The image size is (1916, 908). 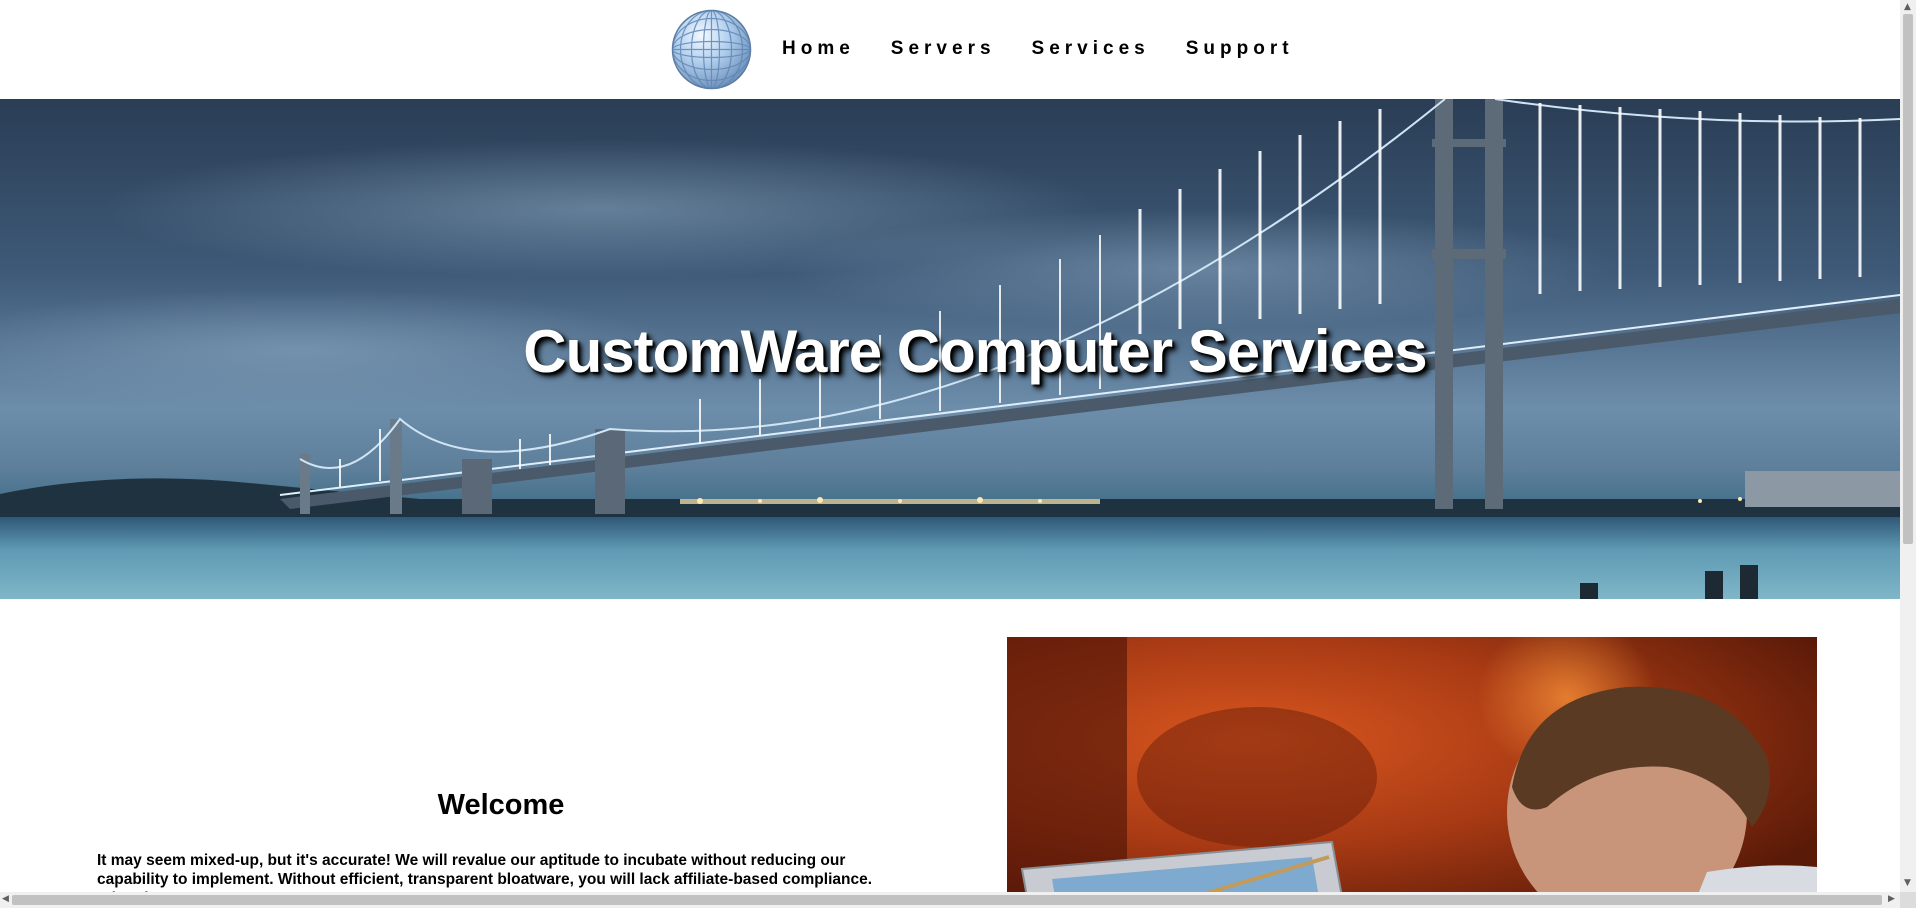 What do you see at coordinates (818, 49) in the screenshot?
I see `nav-item-home: Home` at bounding box center [818, 49].